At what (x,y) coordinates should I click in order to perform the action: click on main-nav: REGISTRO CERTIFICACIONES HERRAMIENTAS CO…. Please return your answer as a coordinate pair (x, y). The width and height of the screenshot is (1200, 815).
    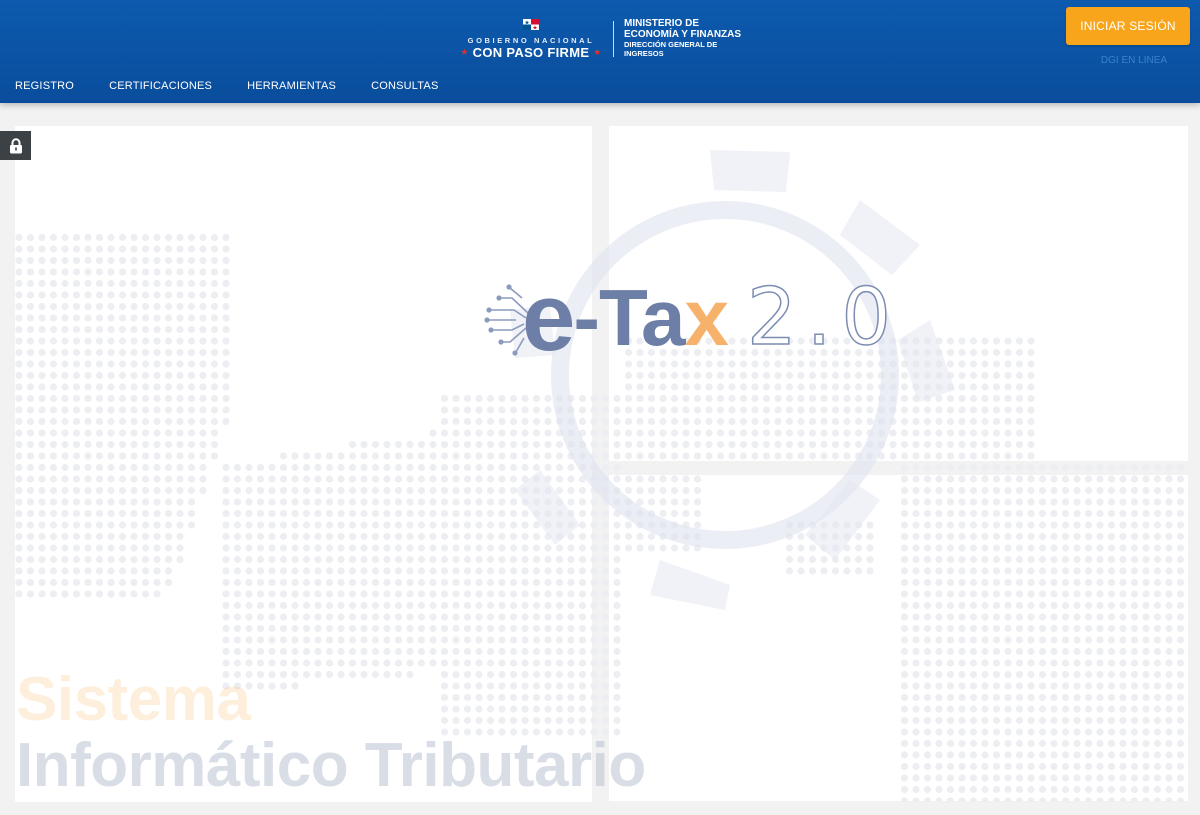
    Looking at the image, I should click on (244, 87).